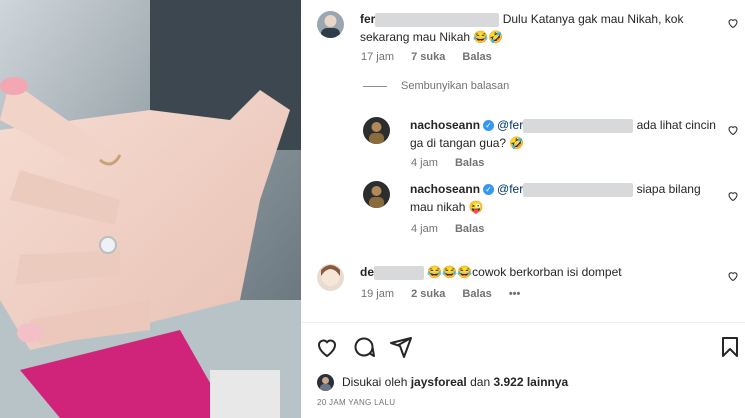 The image size is (745, 418). Describe the element at coordinates (428, 57) in the screenshot. I see `comment-likes: 7 suka` at that location.